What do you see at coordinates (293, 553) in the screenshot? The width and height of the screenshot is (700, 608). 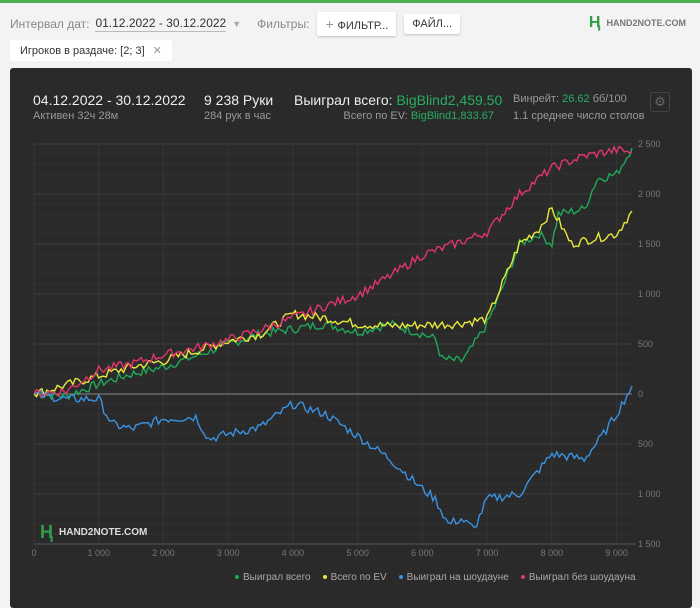 I see `x-tick-label: 4 000` at bounding box center [293, 553].